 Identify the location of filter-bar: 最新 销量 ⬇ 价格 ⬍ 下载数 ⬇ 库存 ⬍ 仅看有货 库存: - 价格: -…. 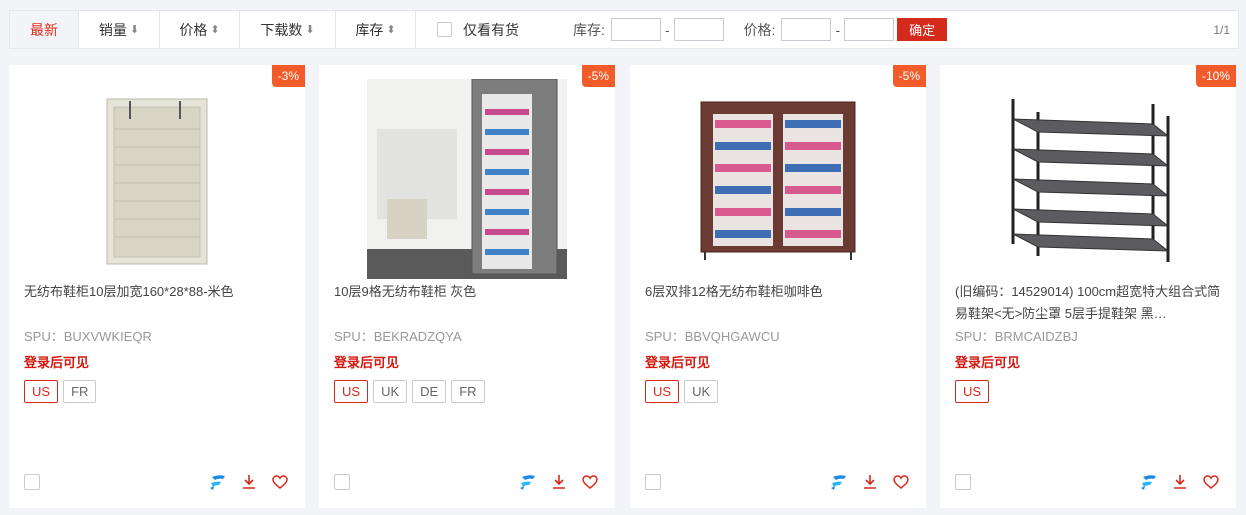
(624, 29).